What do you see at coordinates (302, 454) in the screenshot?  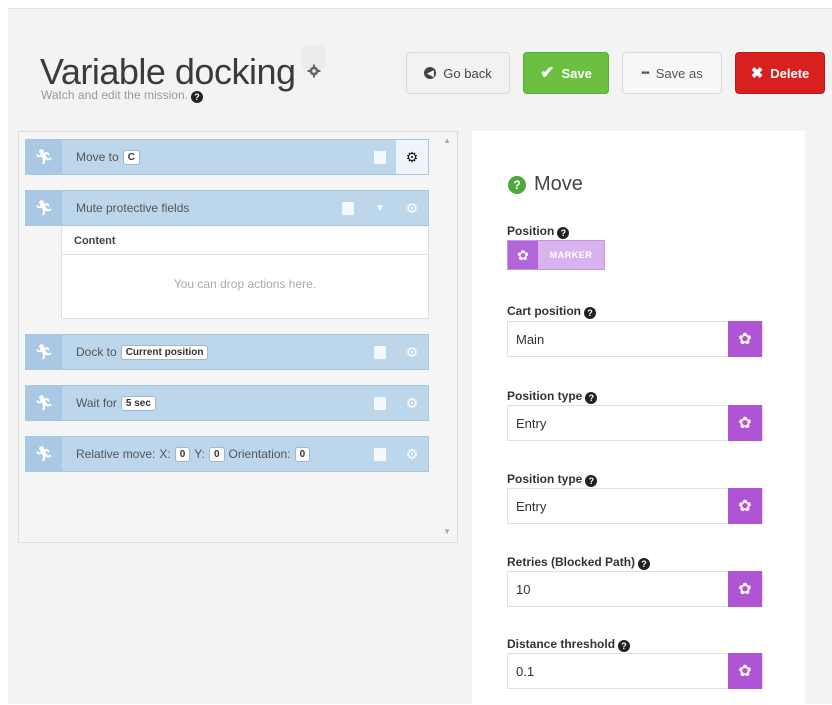 I see `param-orientation-chip: 0` at bounding box center [302, 454].